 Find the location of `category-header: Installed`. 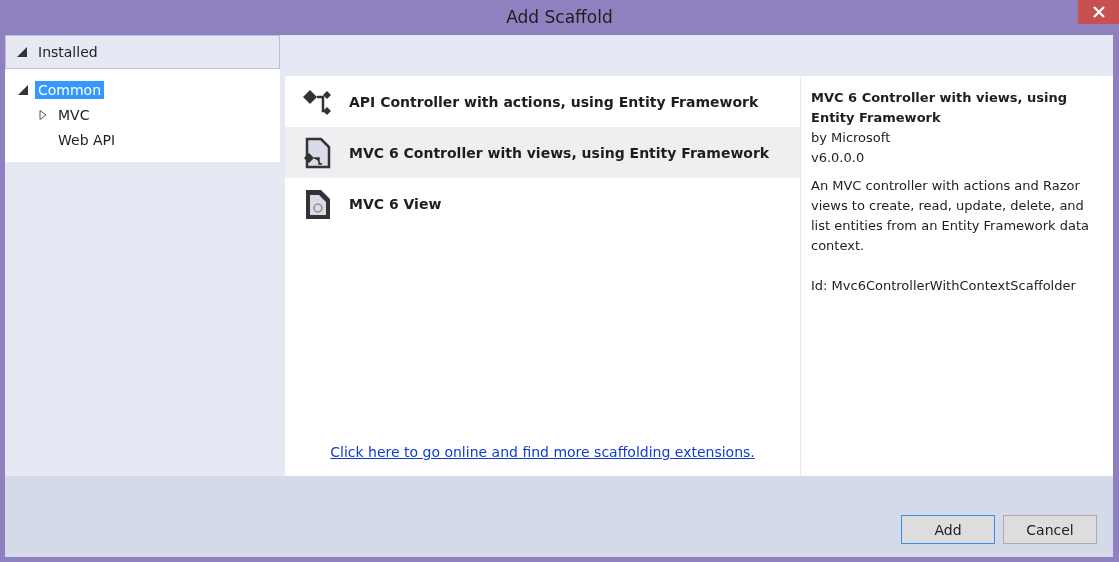

category-header: Installed is located at coordinates (142, 52).